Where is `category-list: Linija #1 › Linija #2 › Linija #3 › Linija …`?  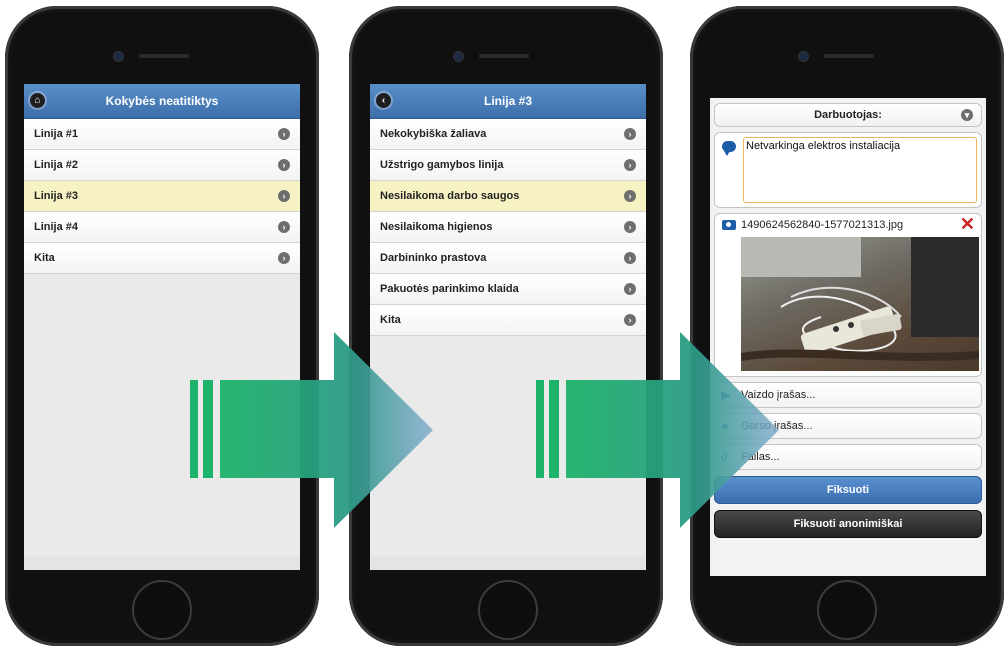
category-list: Linija #1 › Linija #2 › Linija #3 › Linija … is located at coordinates (162, 196).